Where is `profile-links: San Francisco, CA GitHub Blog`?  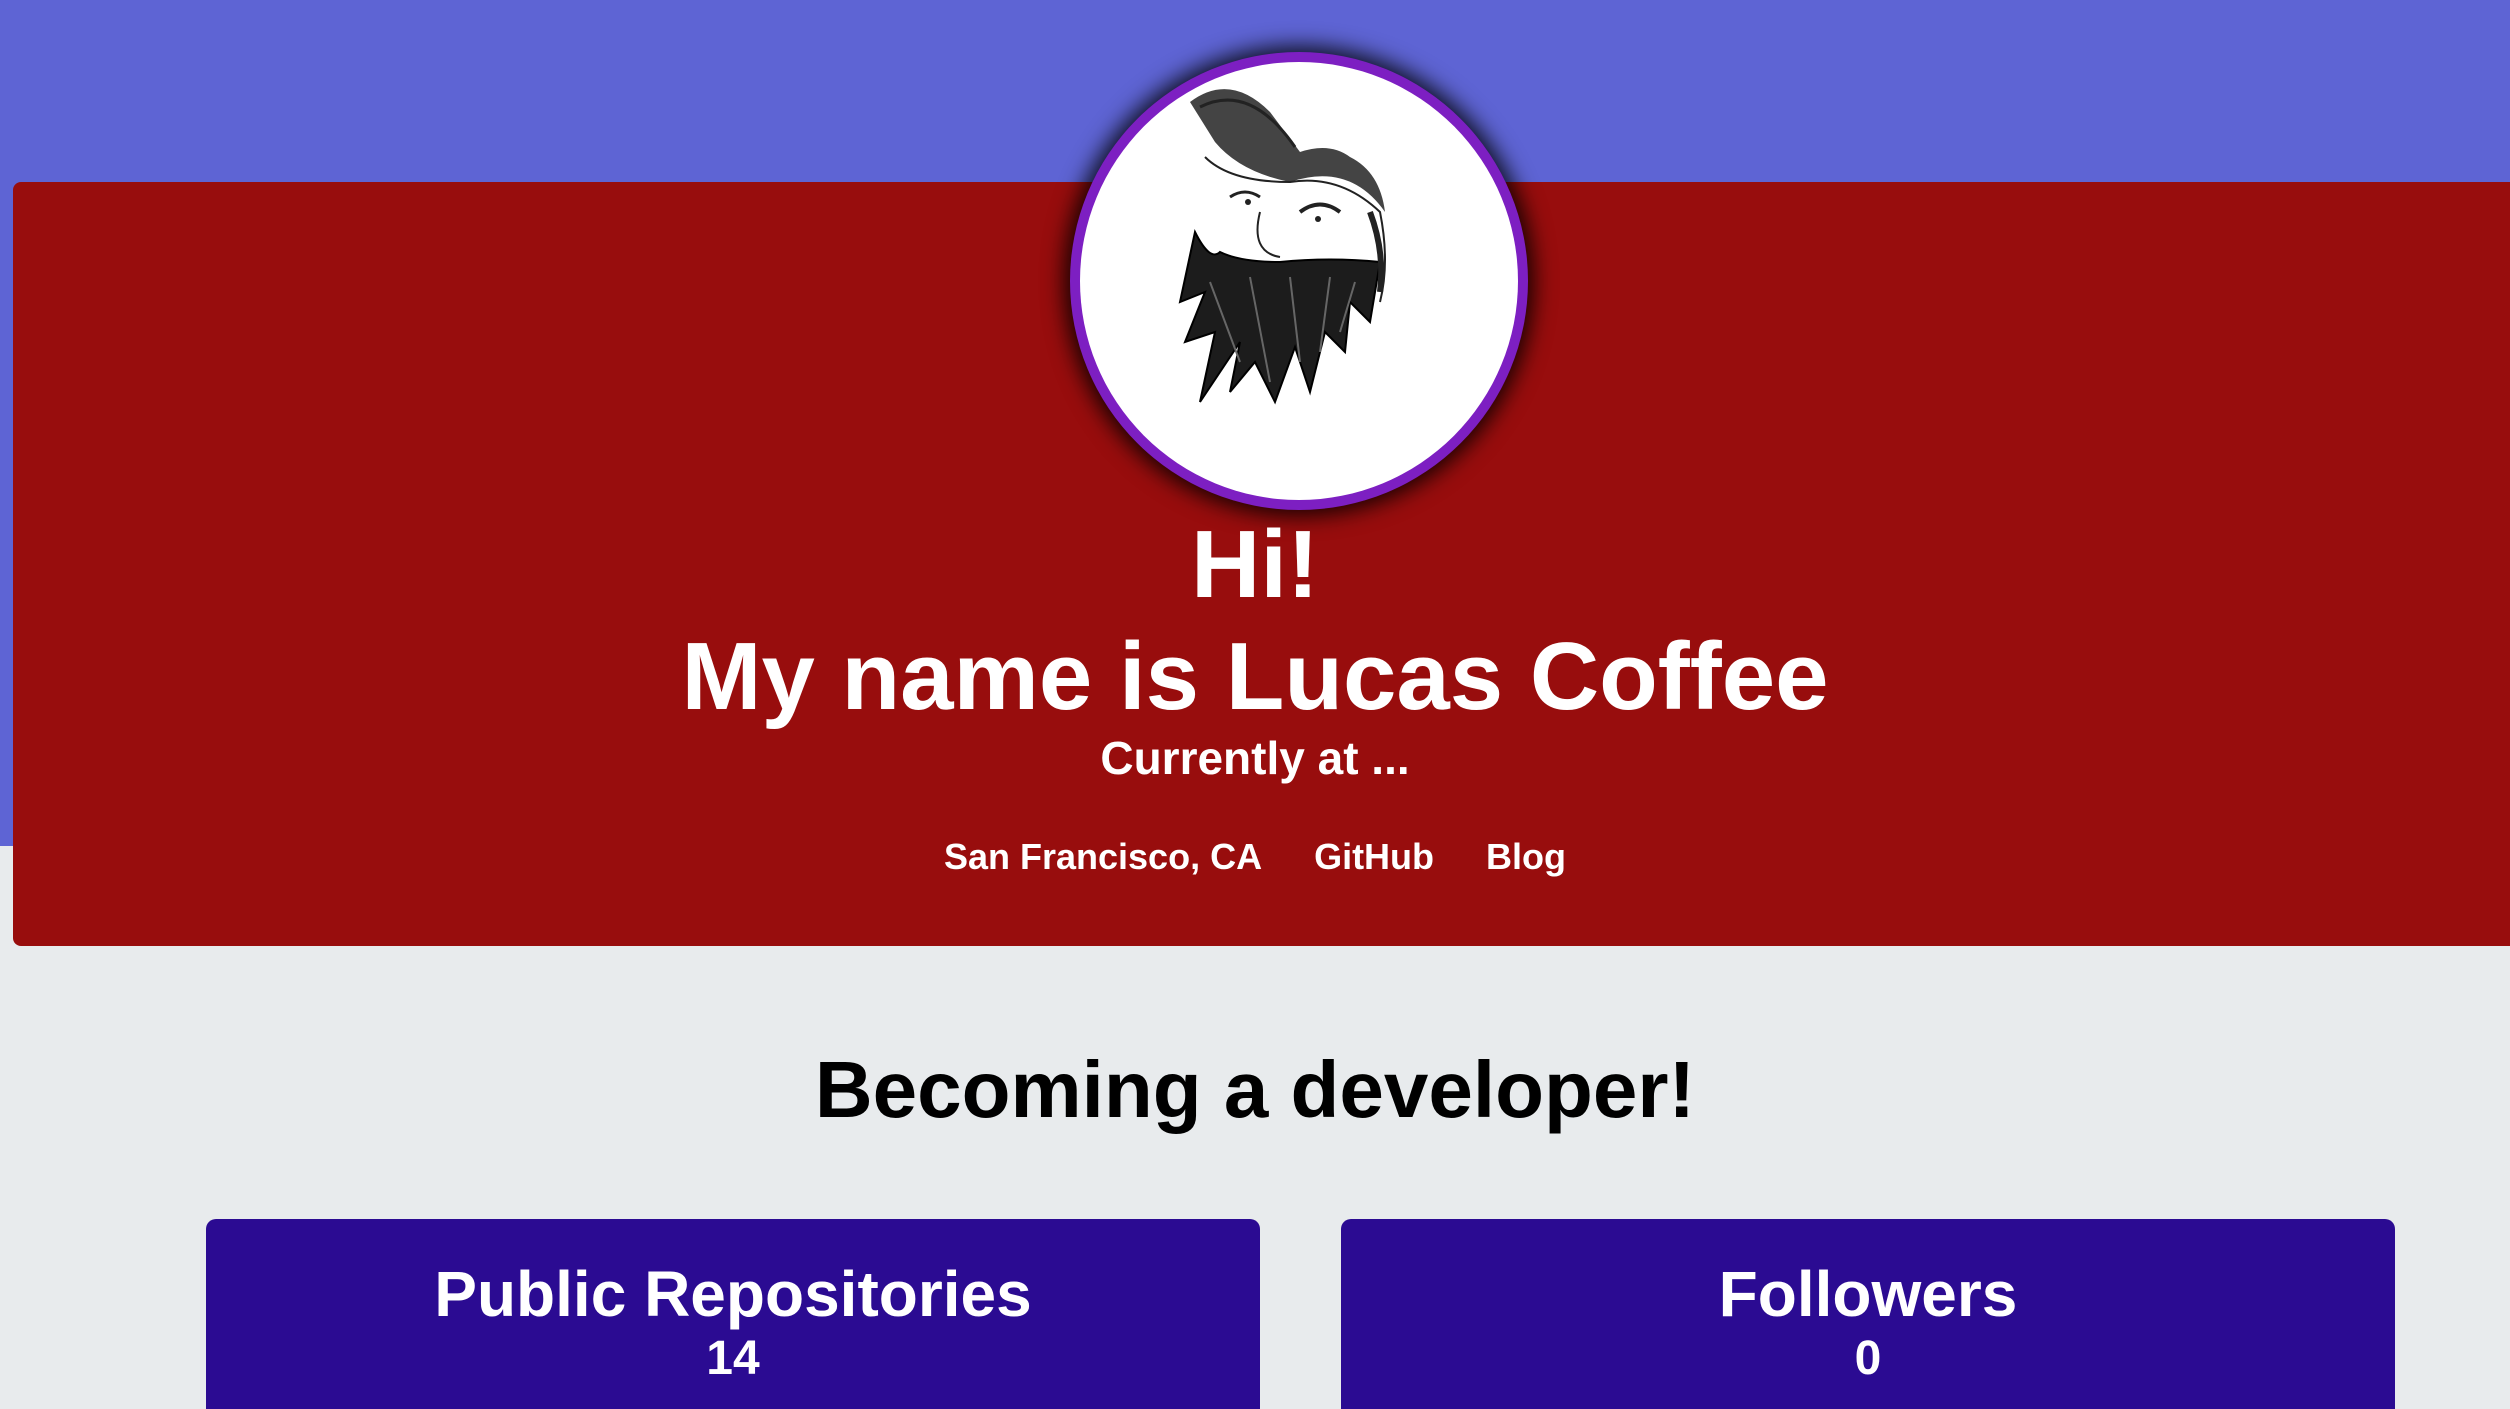
profile-links: San Francisco, CA GitHub Blog is located at coordinates (1255, 857).